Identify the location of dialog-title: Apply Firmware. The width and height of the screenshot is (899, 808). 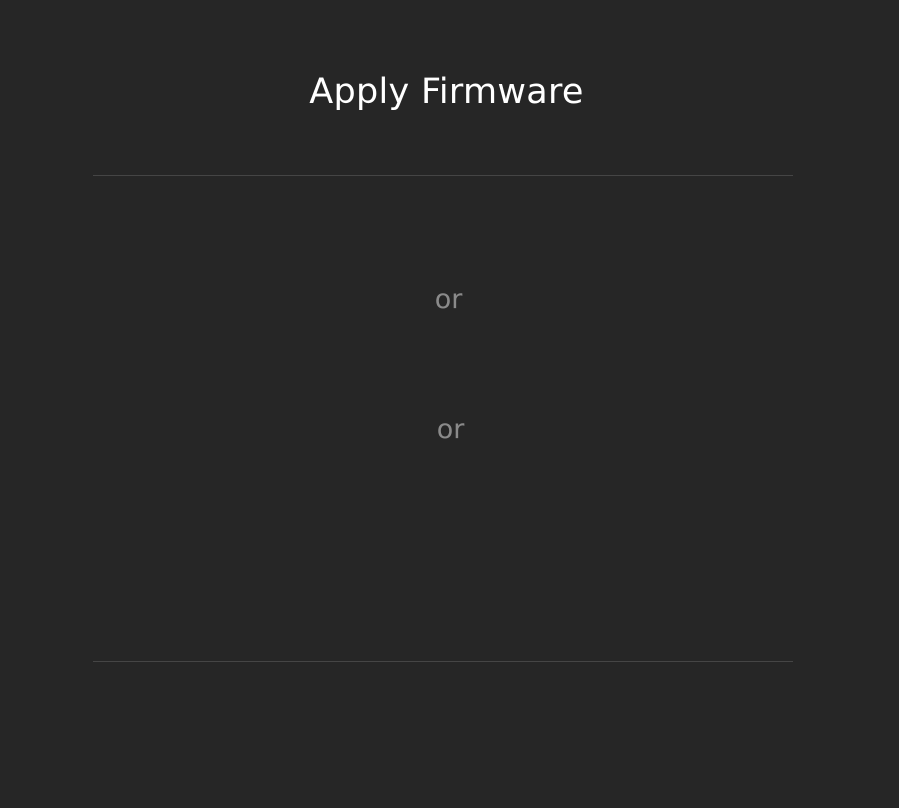
(446, 92).